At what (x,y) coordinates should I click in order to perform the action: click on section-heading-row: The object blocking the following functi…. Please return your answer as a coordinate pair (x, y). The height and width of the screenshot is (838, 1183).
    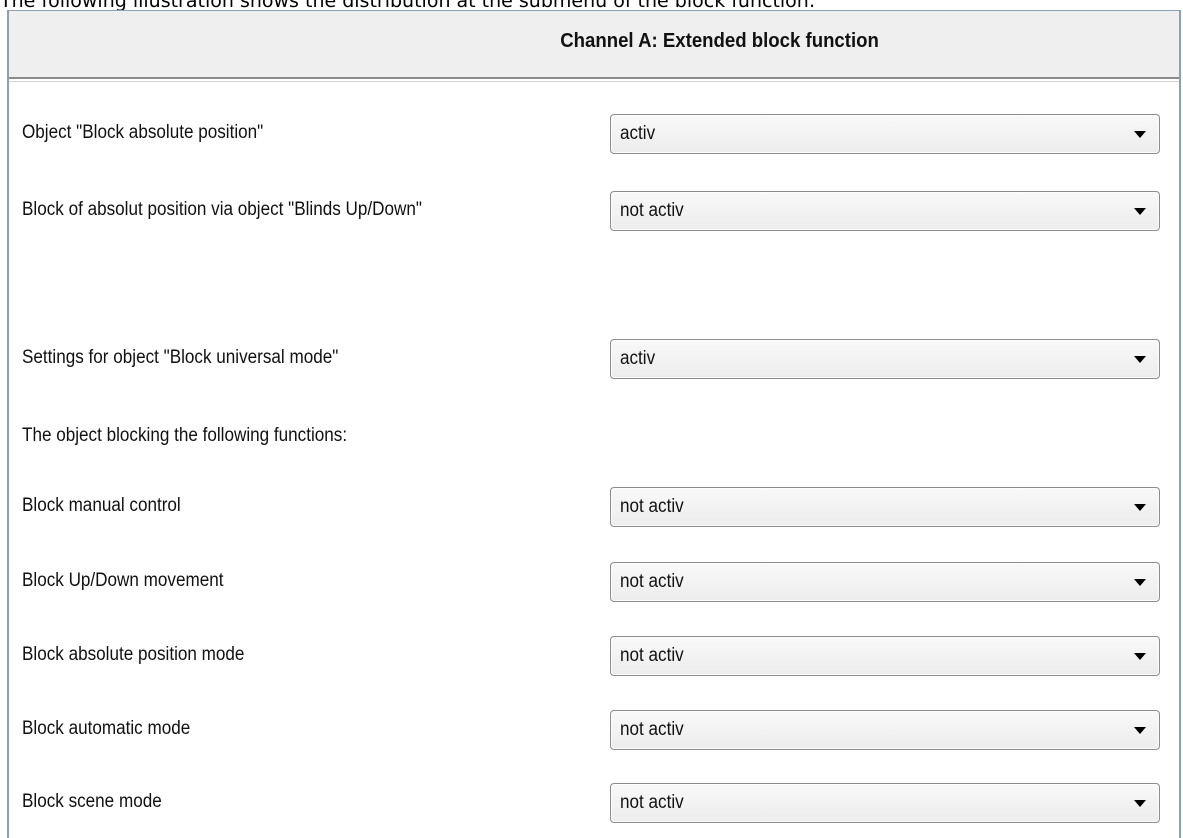
    Looking at the image, I should click on (594, 437).